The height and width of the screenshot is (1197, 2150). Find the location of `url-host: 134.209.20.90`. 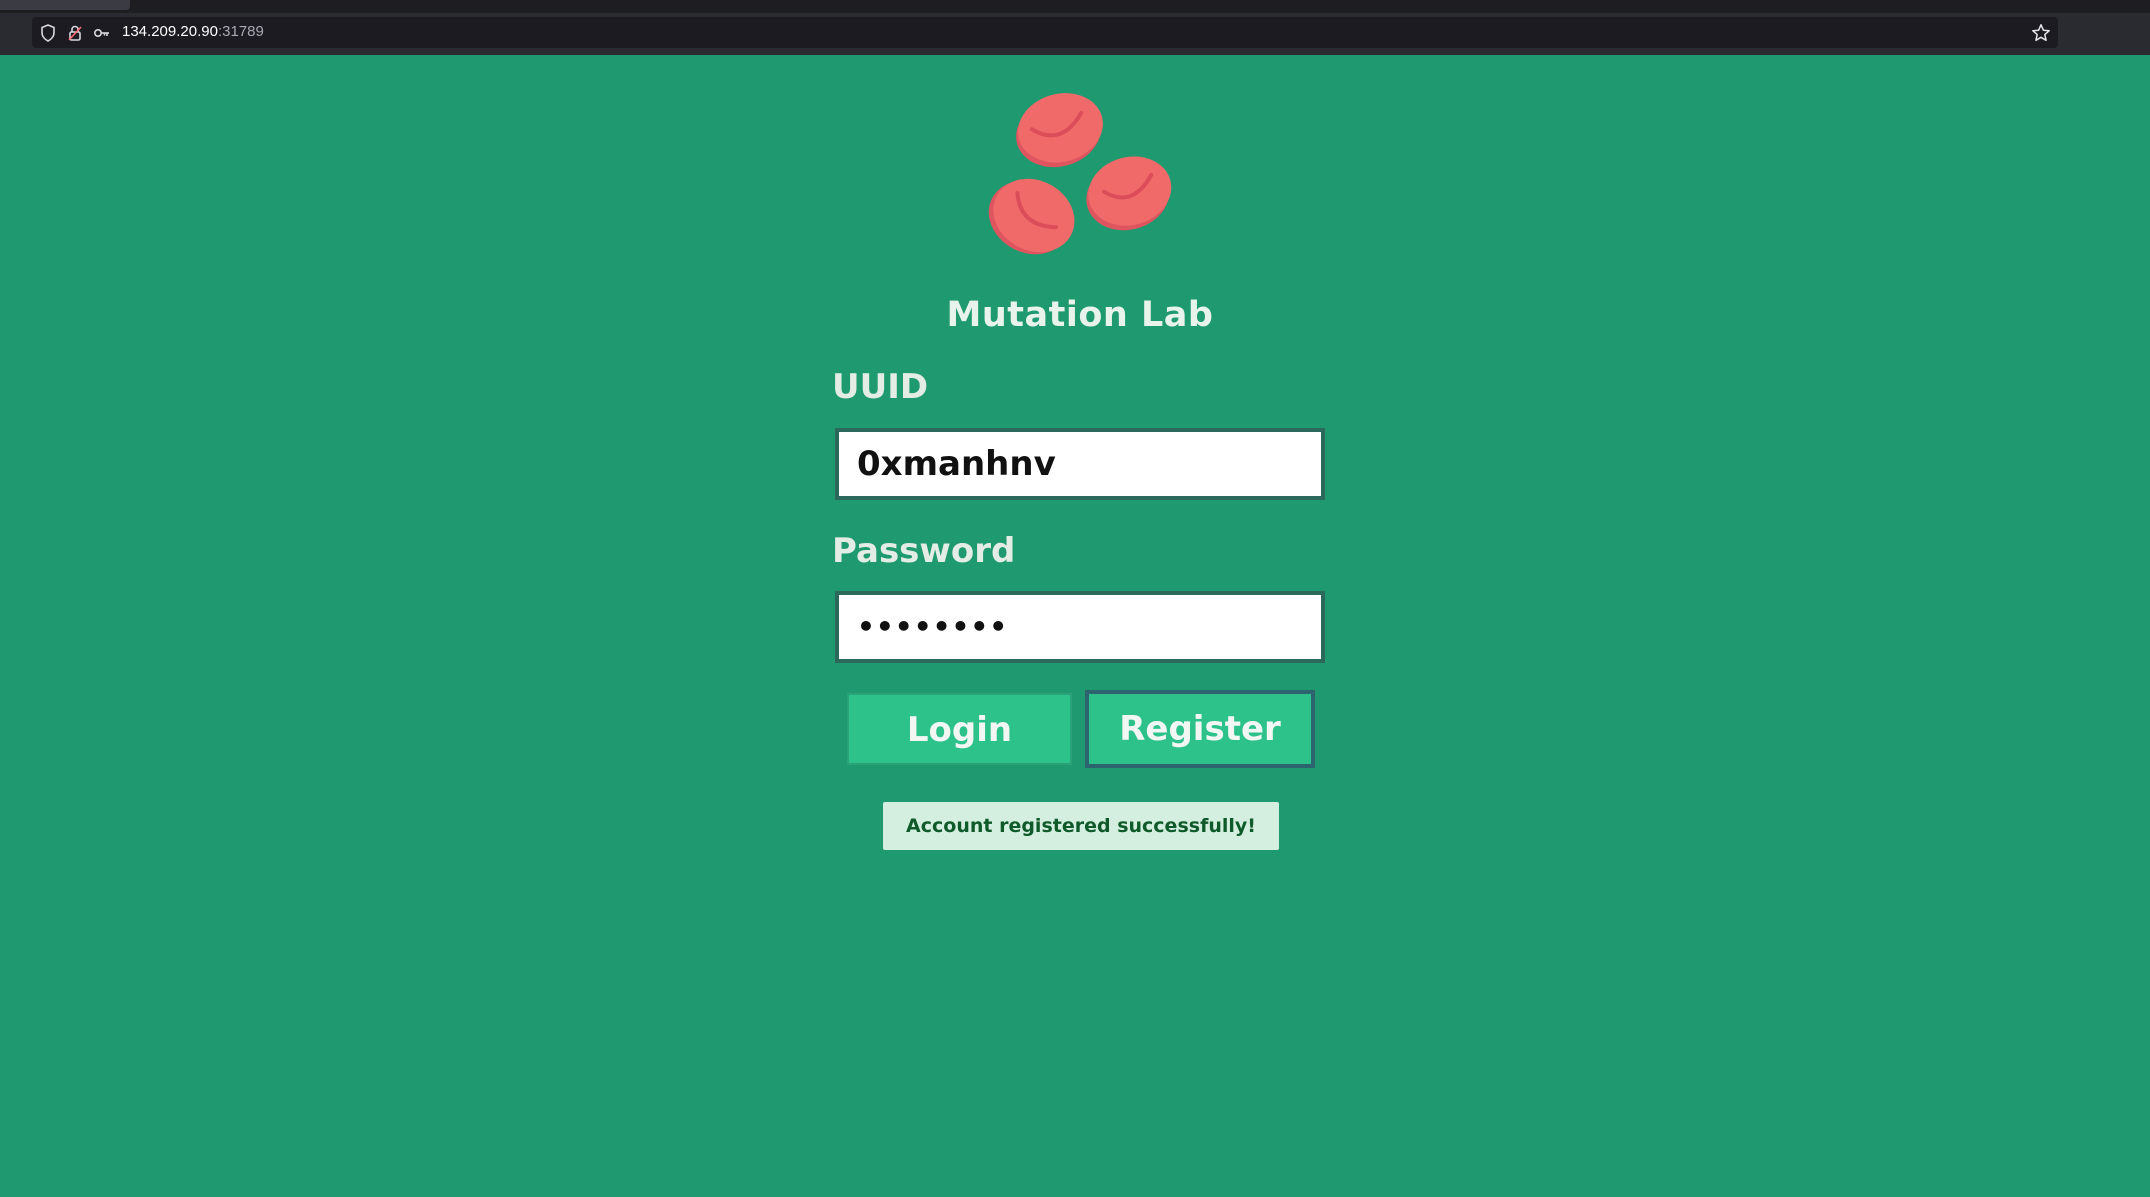

url-host: 134.209.20.90 is located at coordinates (170, 31).